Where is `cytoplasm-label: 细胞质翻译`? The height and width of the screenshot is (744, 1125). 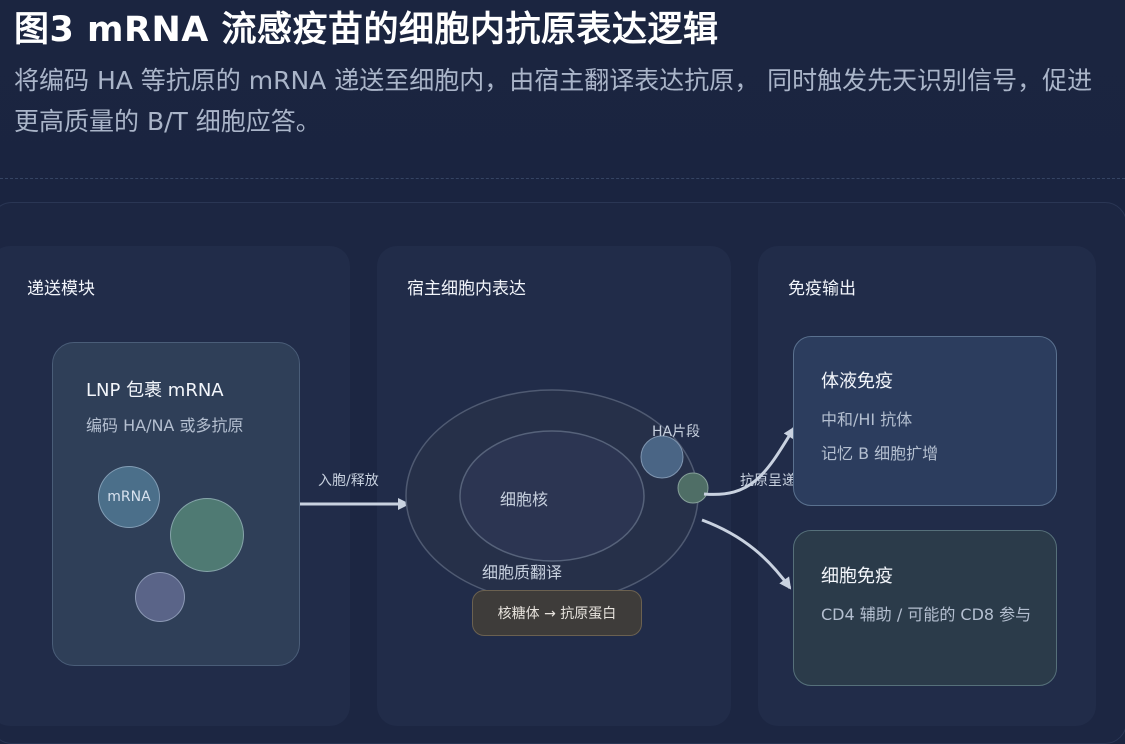 cytoplasm-label: 细胞质翻译 is located at coordinates (522, 572).